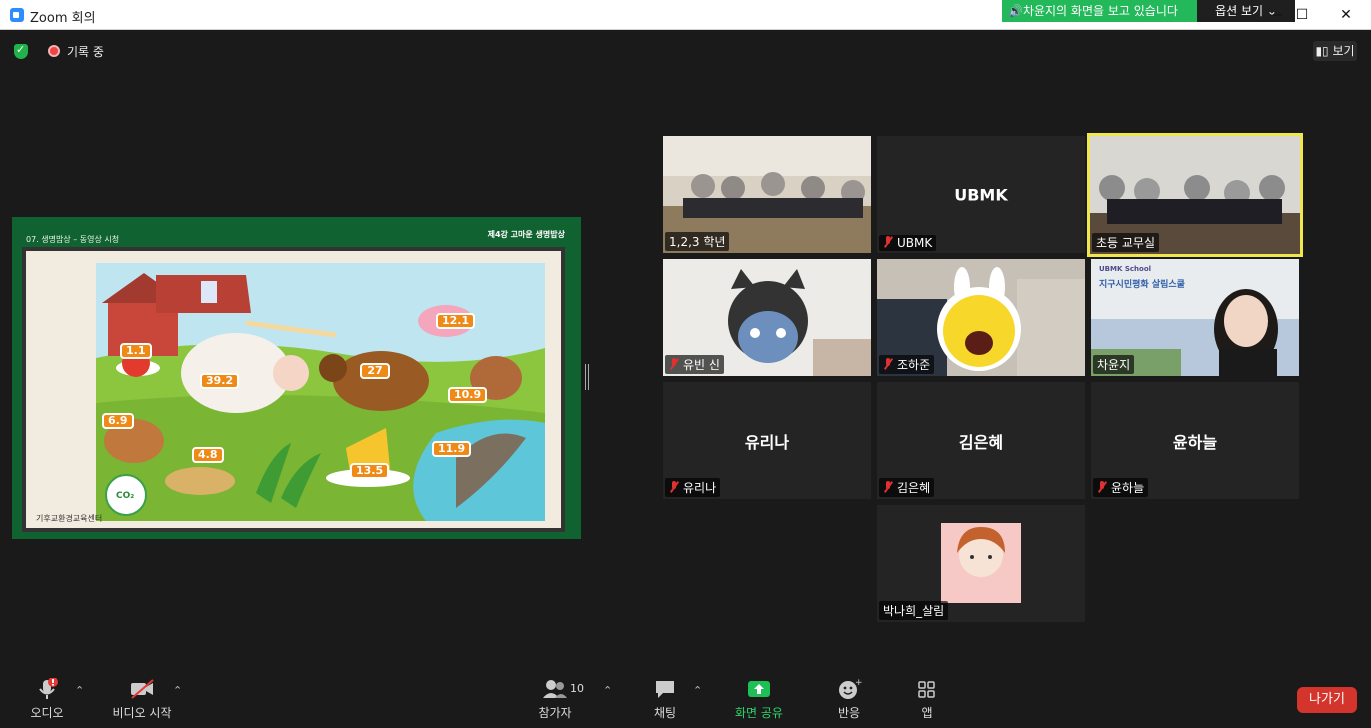  I want to click on reactions-label: 반응, so click(849, 713).